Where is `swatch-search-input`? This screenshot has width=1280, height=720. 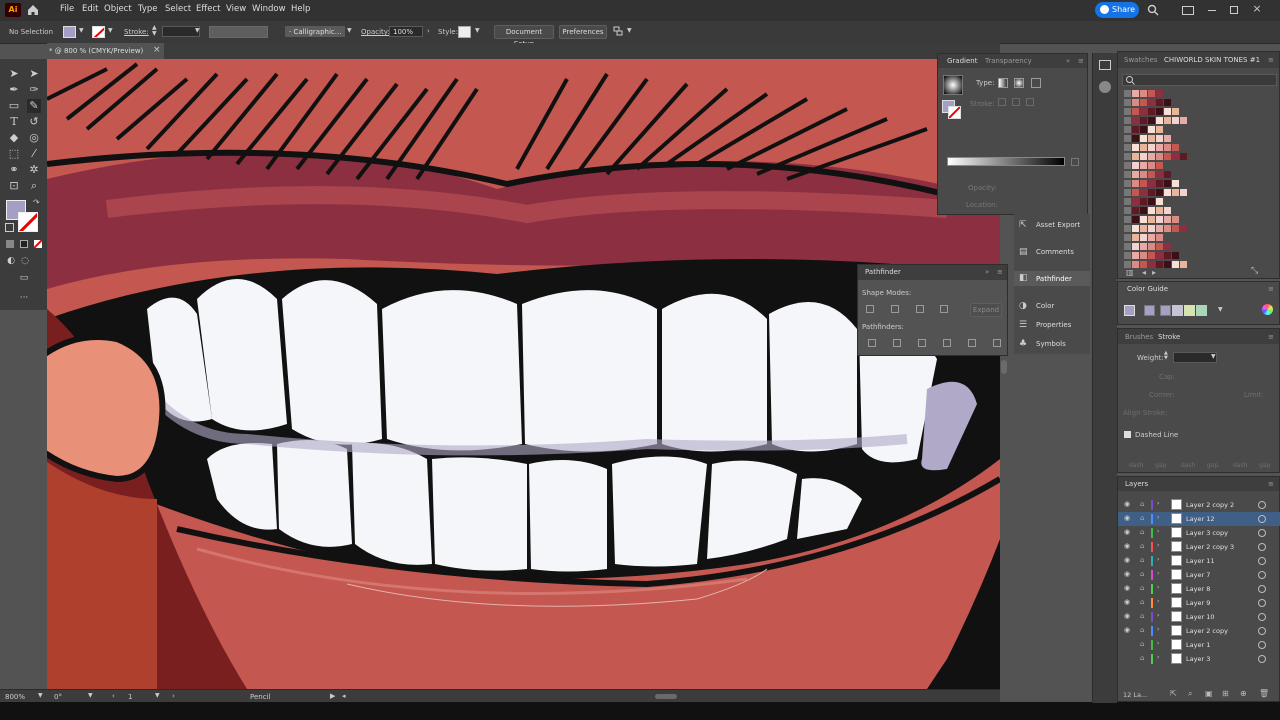
swatch-search-input is located at coordinates (1199, 80).